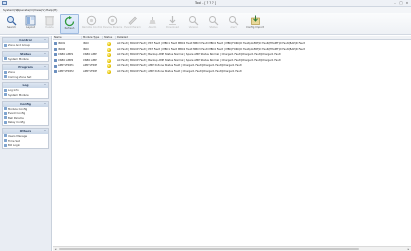  I want to click on remote-control-button: Remote Control, so click(92, 24).